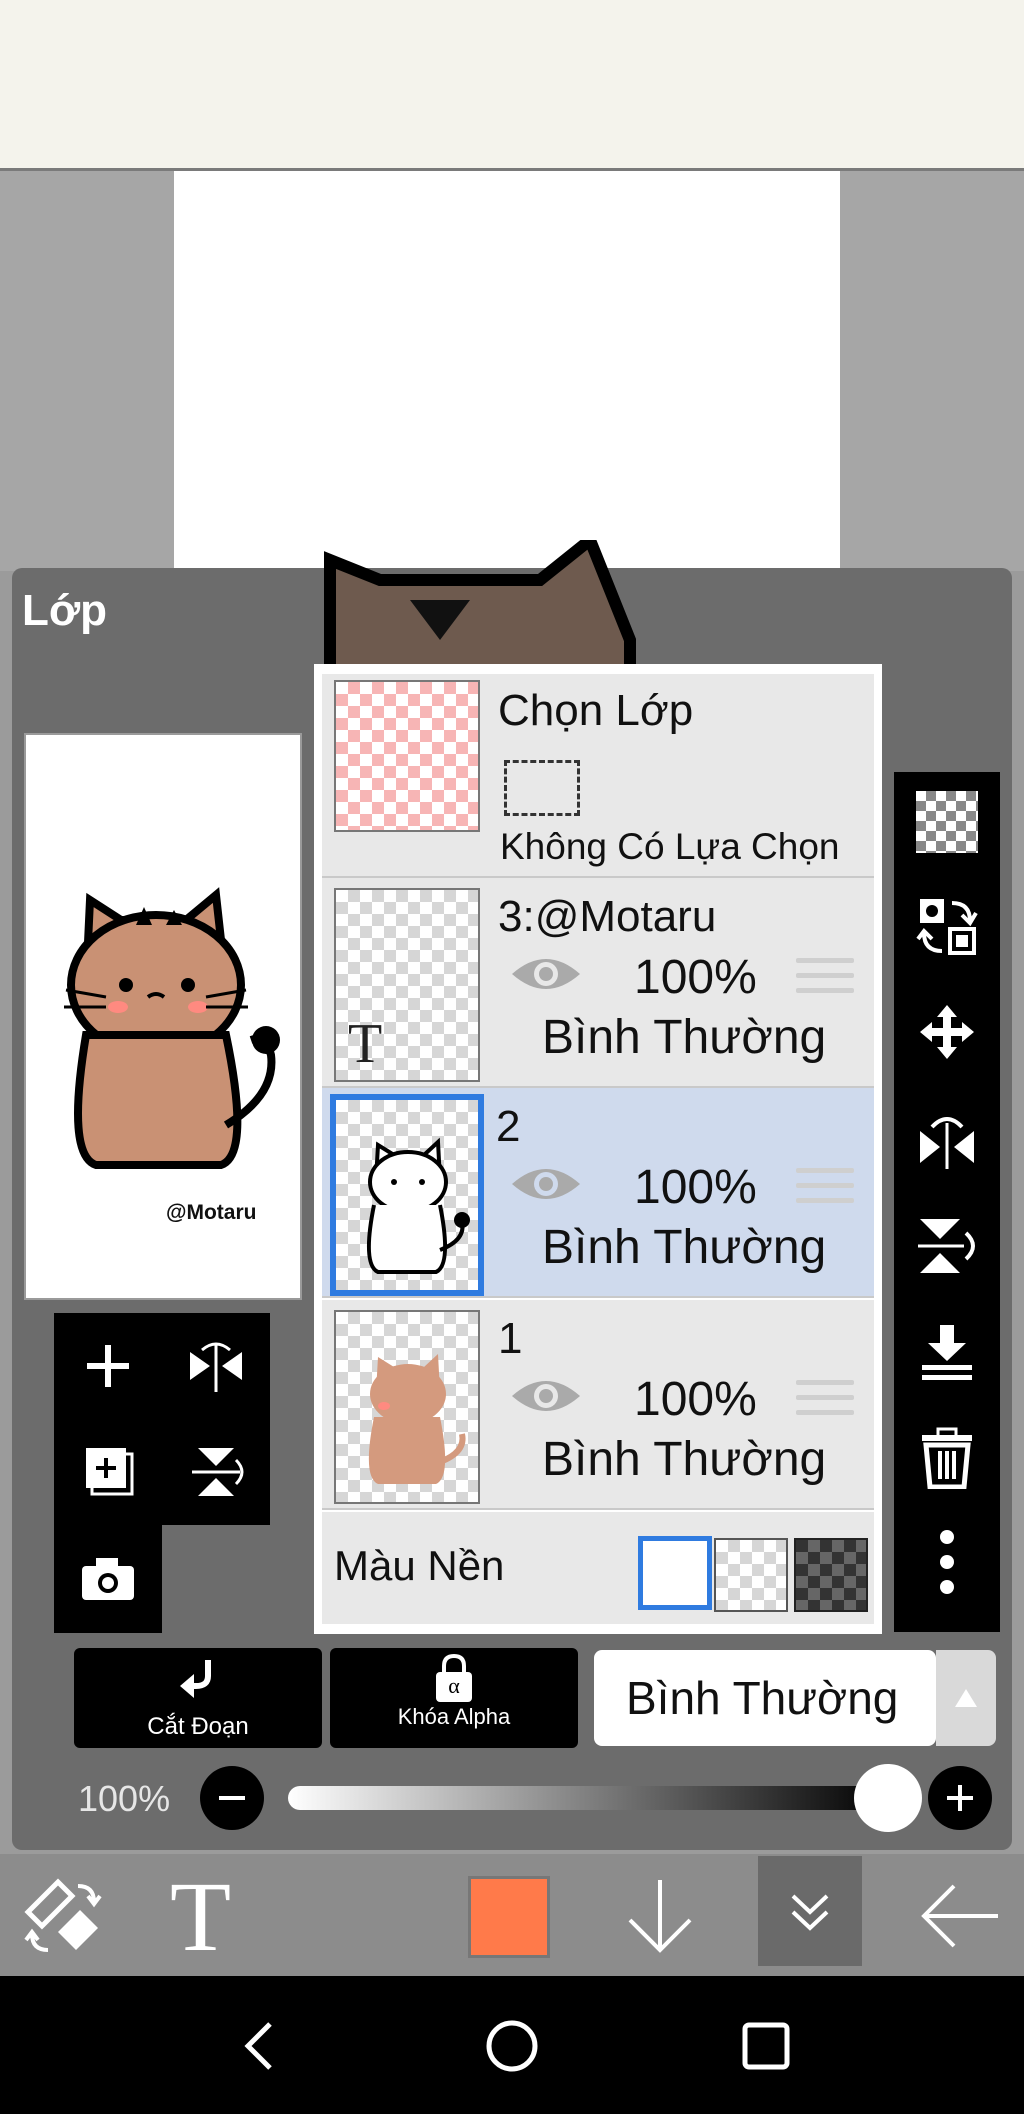 This screenshot has width=1024, height=2114. What do you see at coordinates (598, 983) in the screenshot?
I see `layer-row: T 3:@Motaru 100% Bình Thường` at bounding box center [598, 983].